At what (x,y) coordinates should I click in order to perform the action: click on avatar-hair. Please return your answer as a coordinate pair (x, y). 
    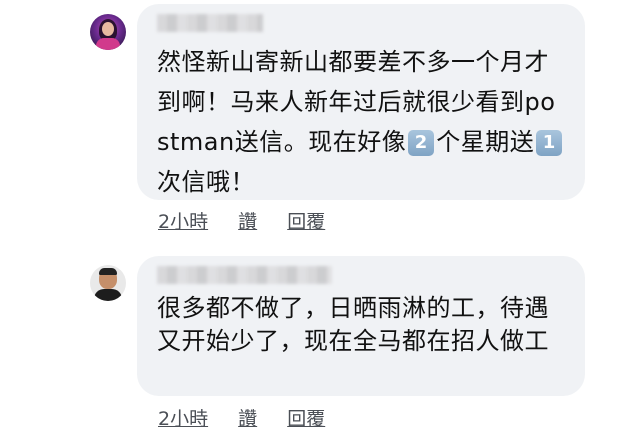
    Looking at the image, I should click on (108, 271).